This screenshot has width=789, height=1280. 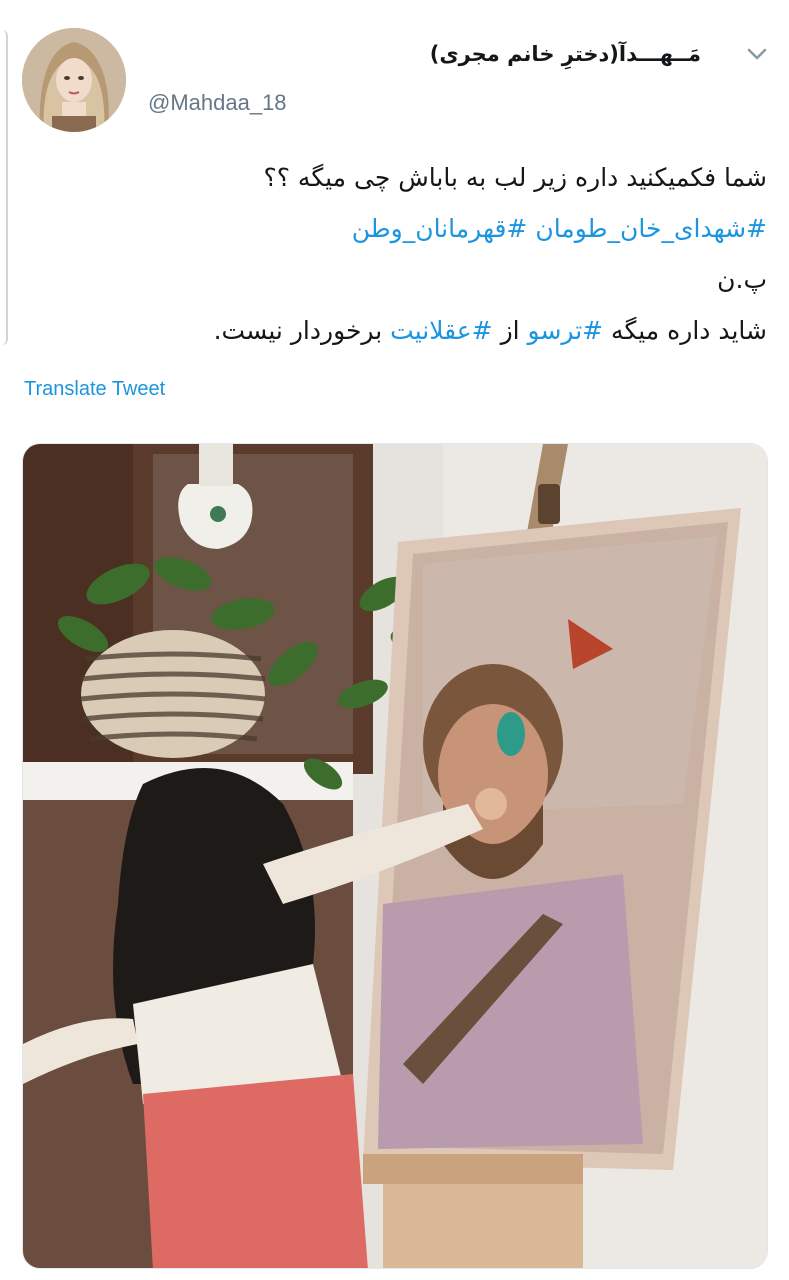 I want to click on chevron-down-icon, so click(x=757, y=54).